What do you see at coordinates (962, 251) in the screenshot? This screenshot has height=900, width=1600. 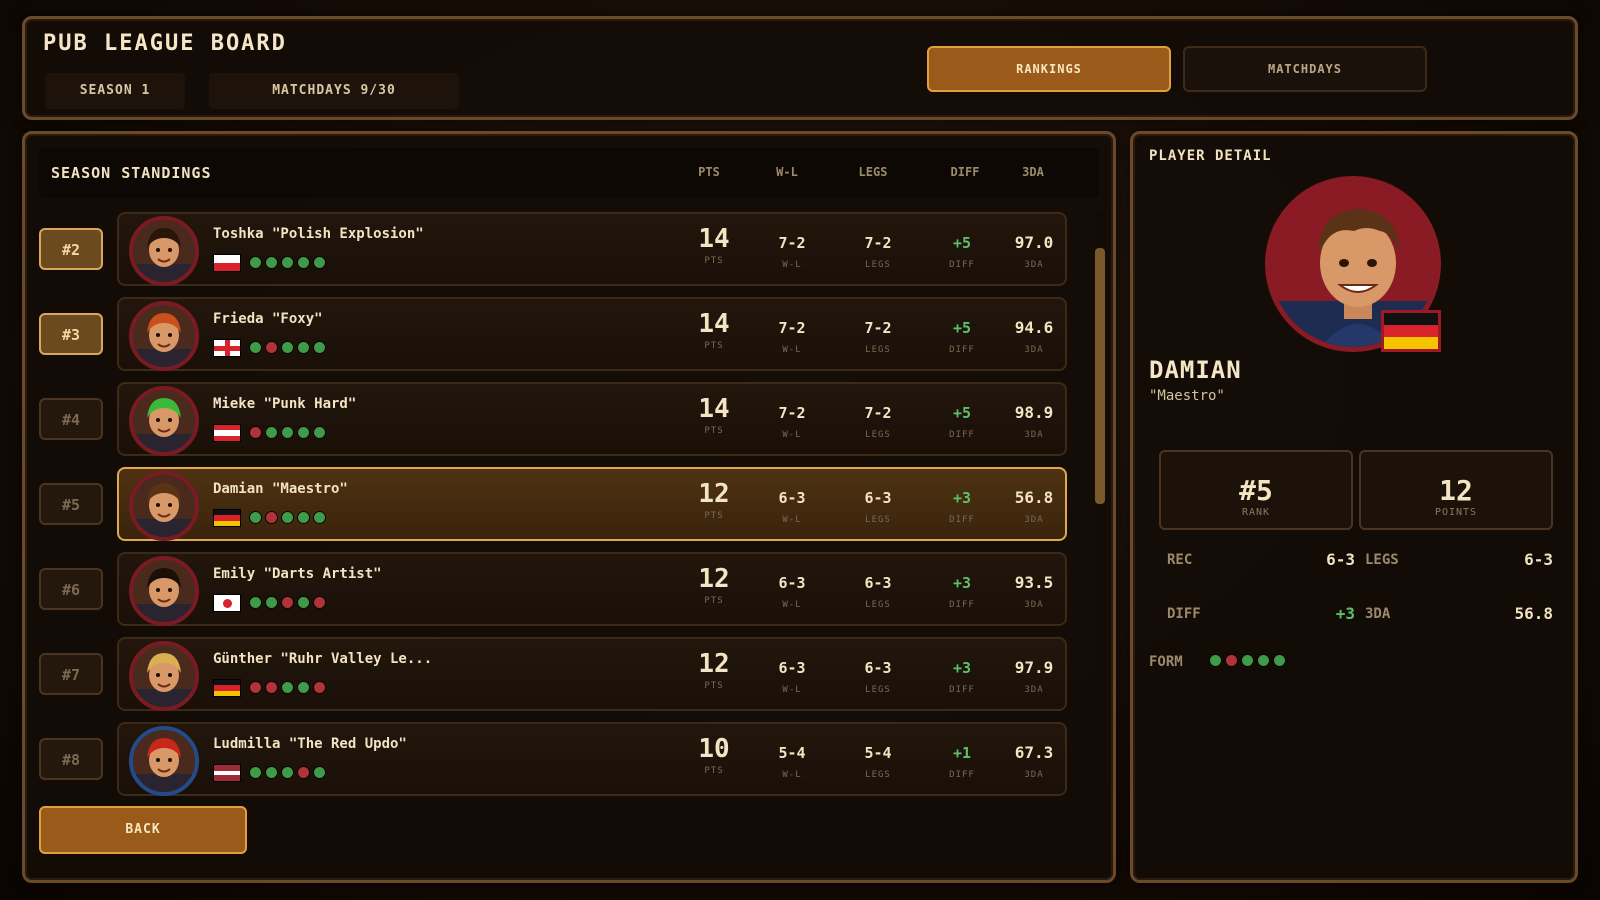 I see `diff-cell: +5 DIFF` at bounding box center [962, 251].